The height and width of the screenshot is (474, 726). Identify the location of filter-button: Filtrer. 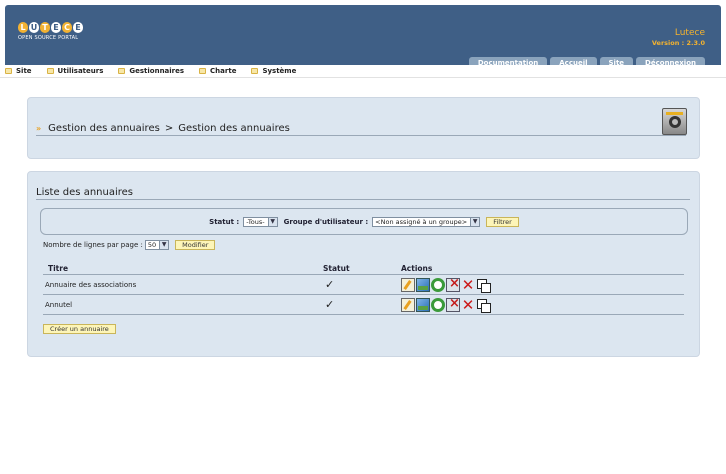
(502, 221).